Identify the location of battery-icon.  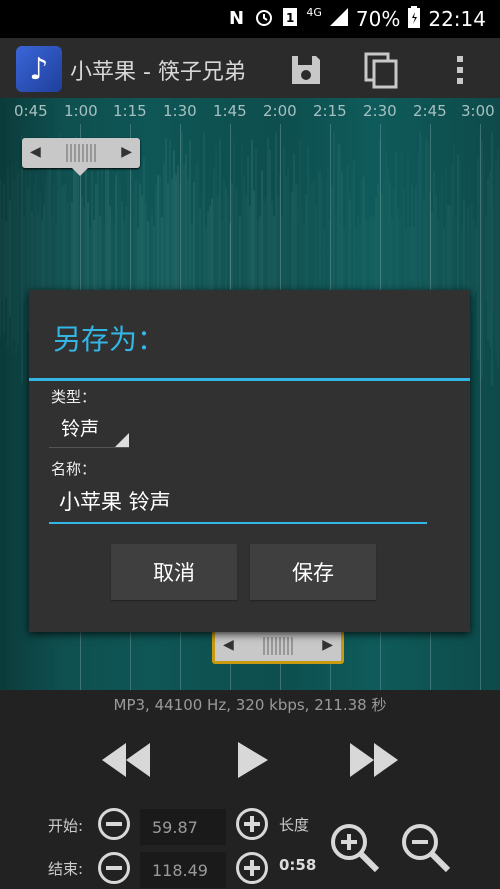
(414, 19).